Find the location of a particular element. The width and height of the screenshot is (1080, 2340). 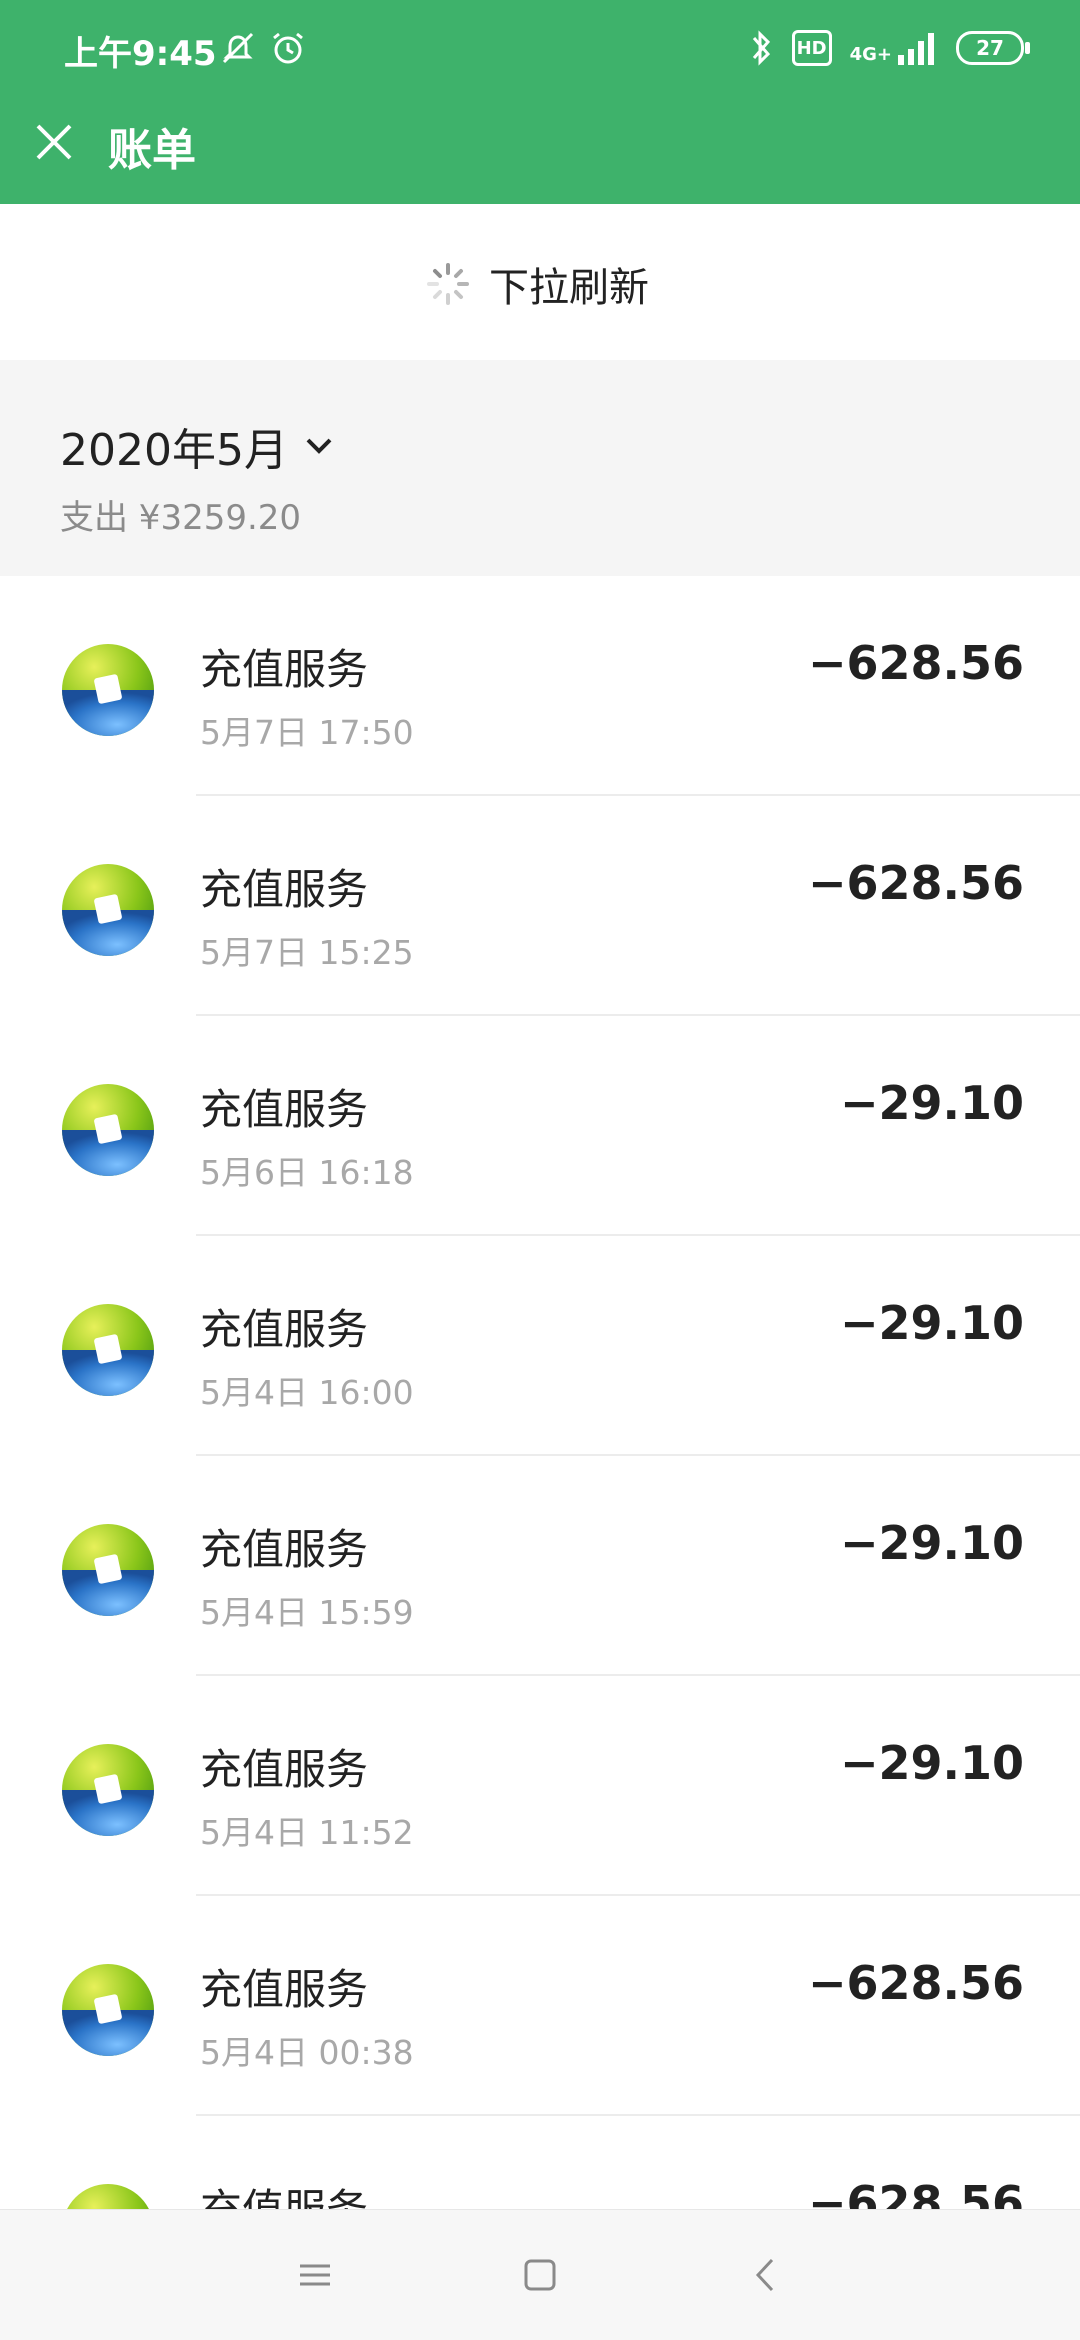

item-time: 5月7日 17:50 is located at coordinates (307, 732).